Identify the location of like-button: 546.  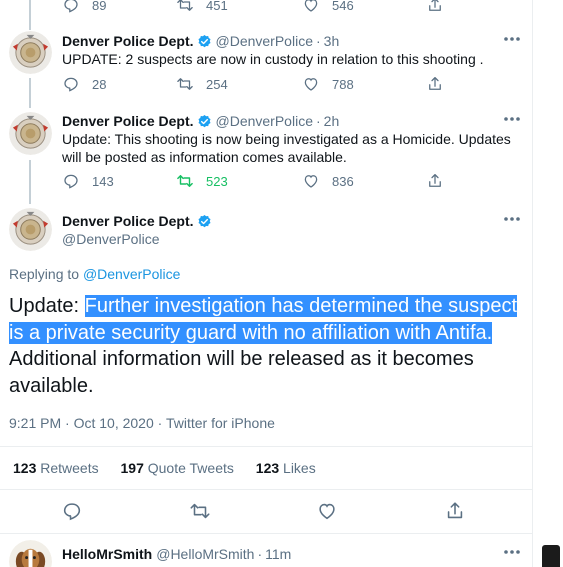
(328, 8).